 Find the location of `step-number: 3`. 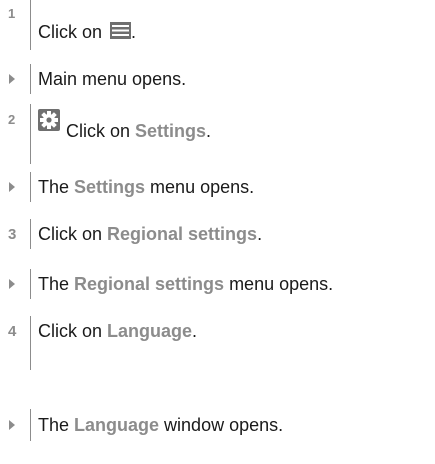

step-number: 3 is located at coordinates (12, 234).